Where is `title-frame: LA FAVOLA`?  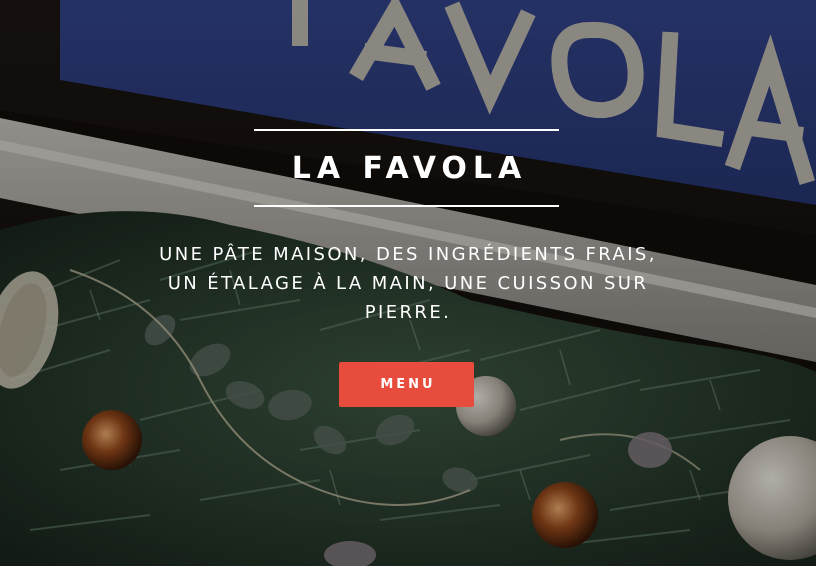
title-frame: LA FAVOLA is located at coordinates (406, 168).